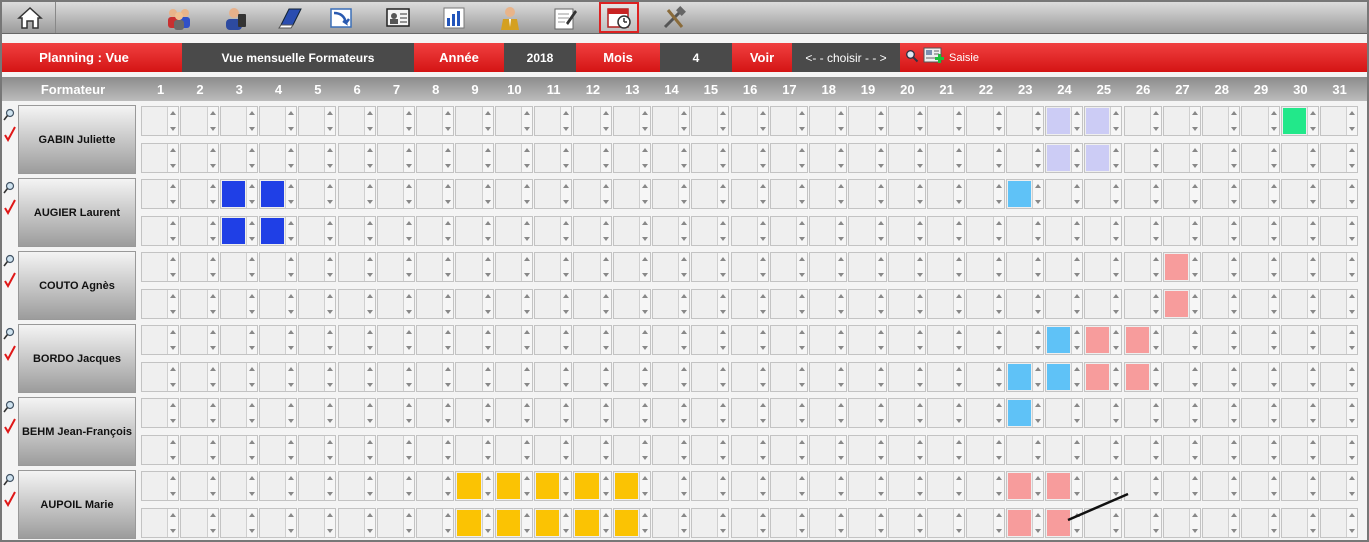 Image resolution: width=1369 pixels, height=542 pixels. I want to click on checkmark-icon, so click(10, 209).